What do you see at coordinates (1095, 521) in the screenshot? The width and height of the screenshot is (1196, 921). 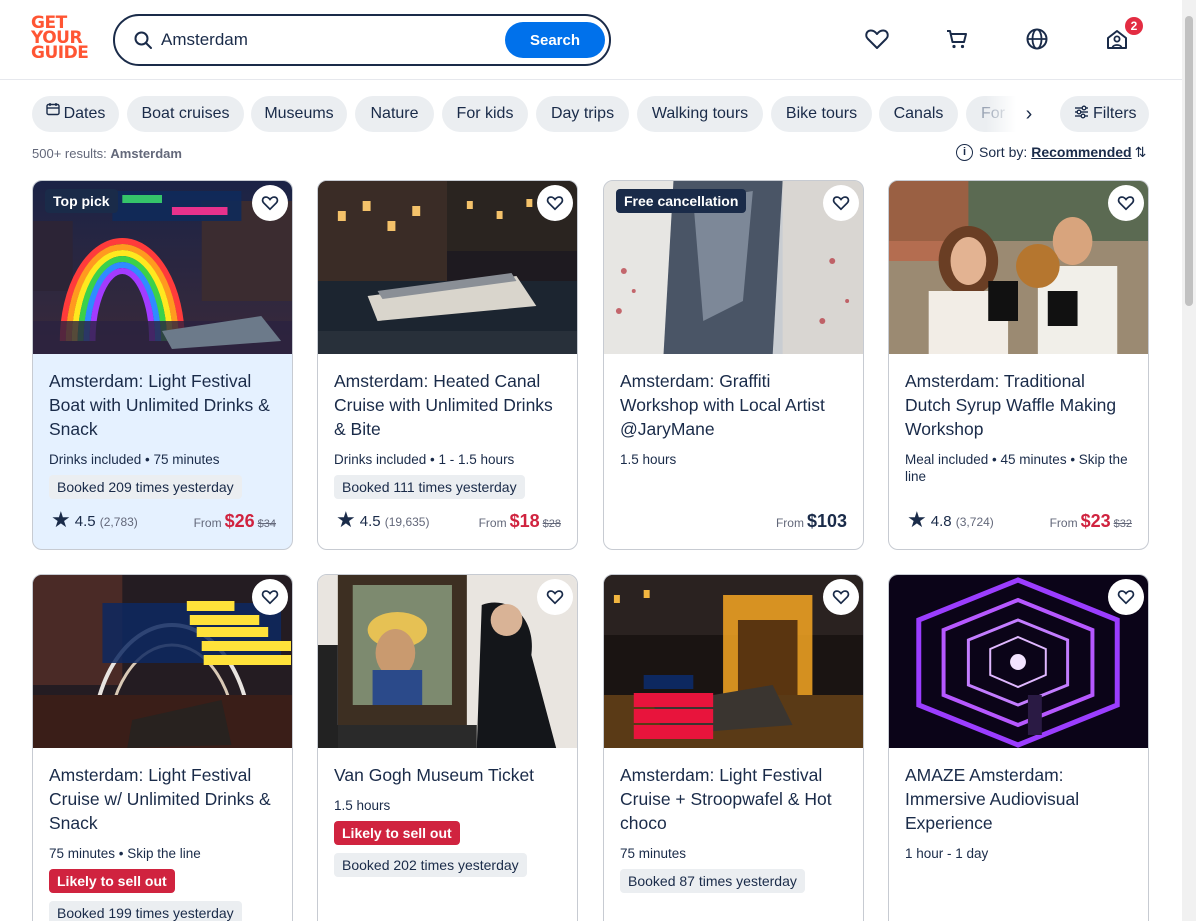 I see `price-value: $23` at bounding box center [1095, 521].